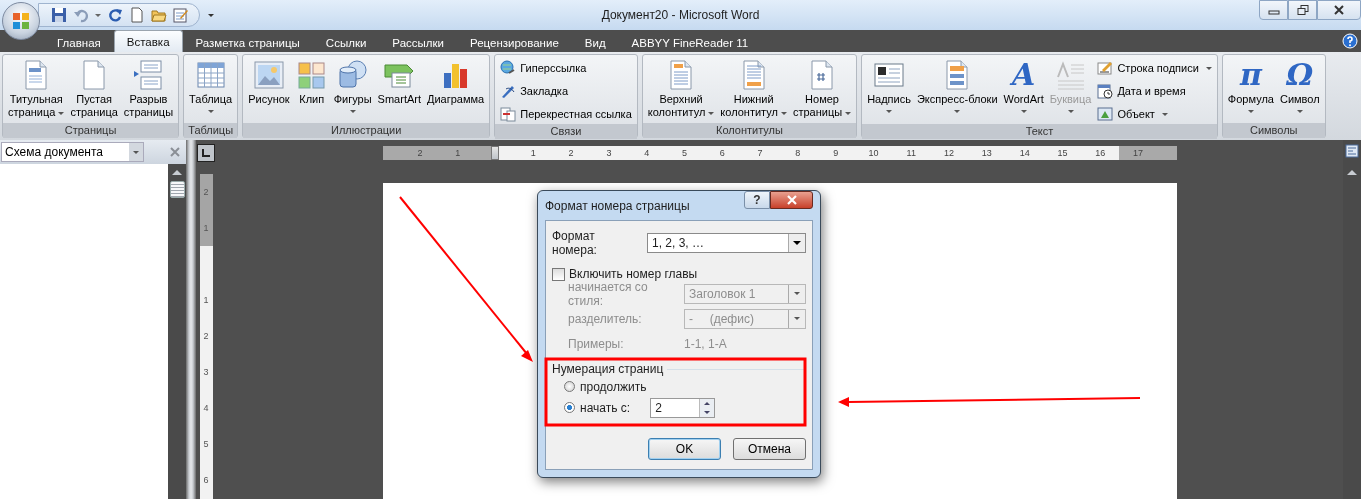 Image resolution: width=1361 pixels, height=499 pixels. Describe the element at coordinates (91, 130) in the screenshot. I see `group-label: Страницы` at that location.